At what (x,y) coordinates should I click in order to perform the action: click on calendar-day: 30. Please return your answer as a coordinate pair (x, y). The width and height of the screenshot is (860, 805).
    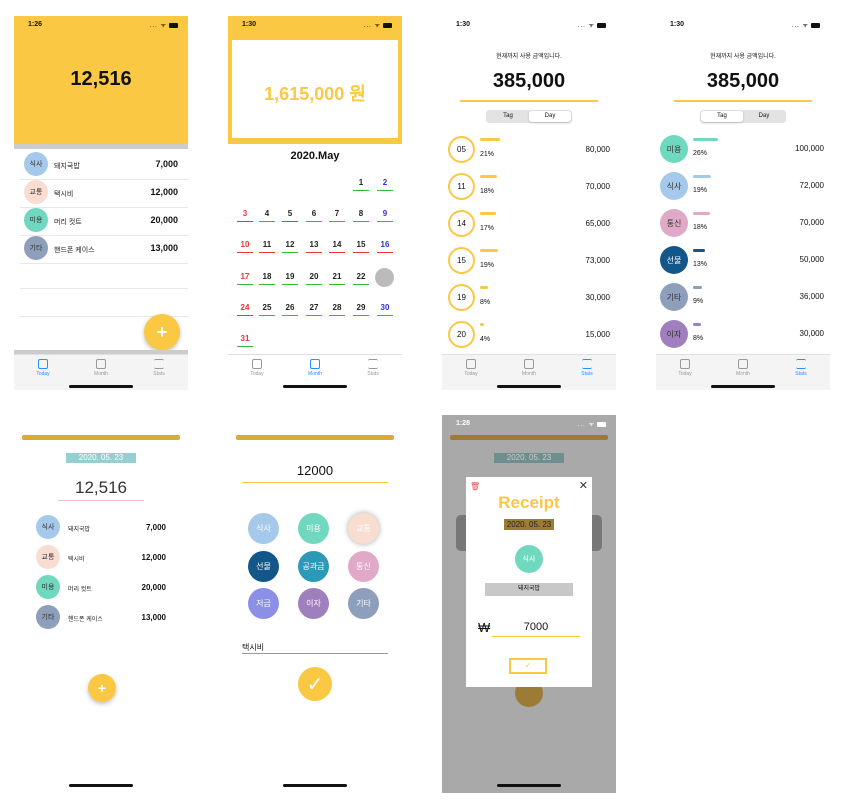
    Looking at the image, I should click on (385, 309).